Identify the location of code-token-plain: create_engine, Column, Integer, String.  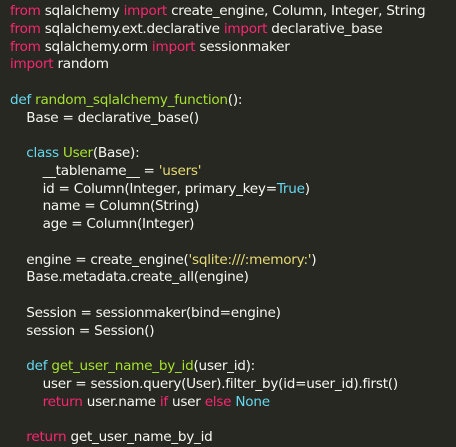
(296, 11).